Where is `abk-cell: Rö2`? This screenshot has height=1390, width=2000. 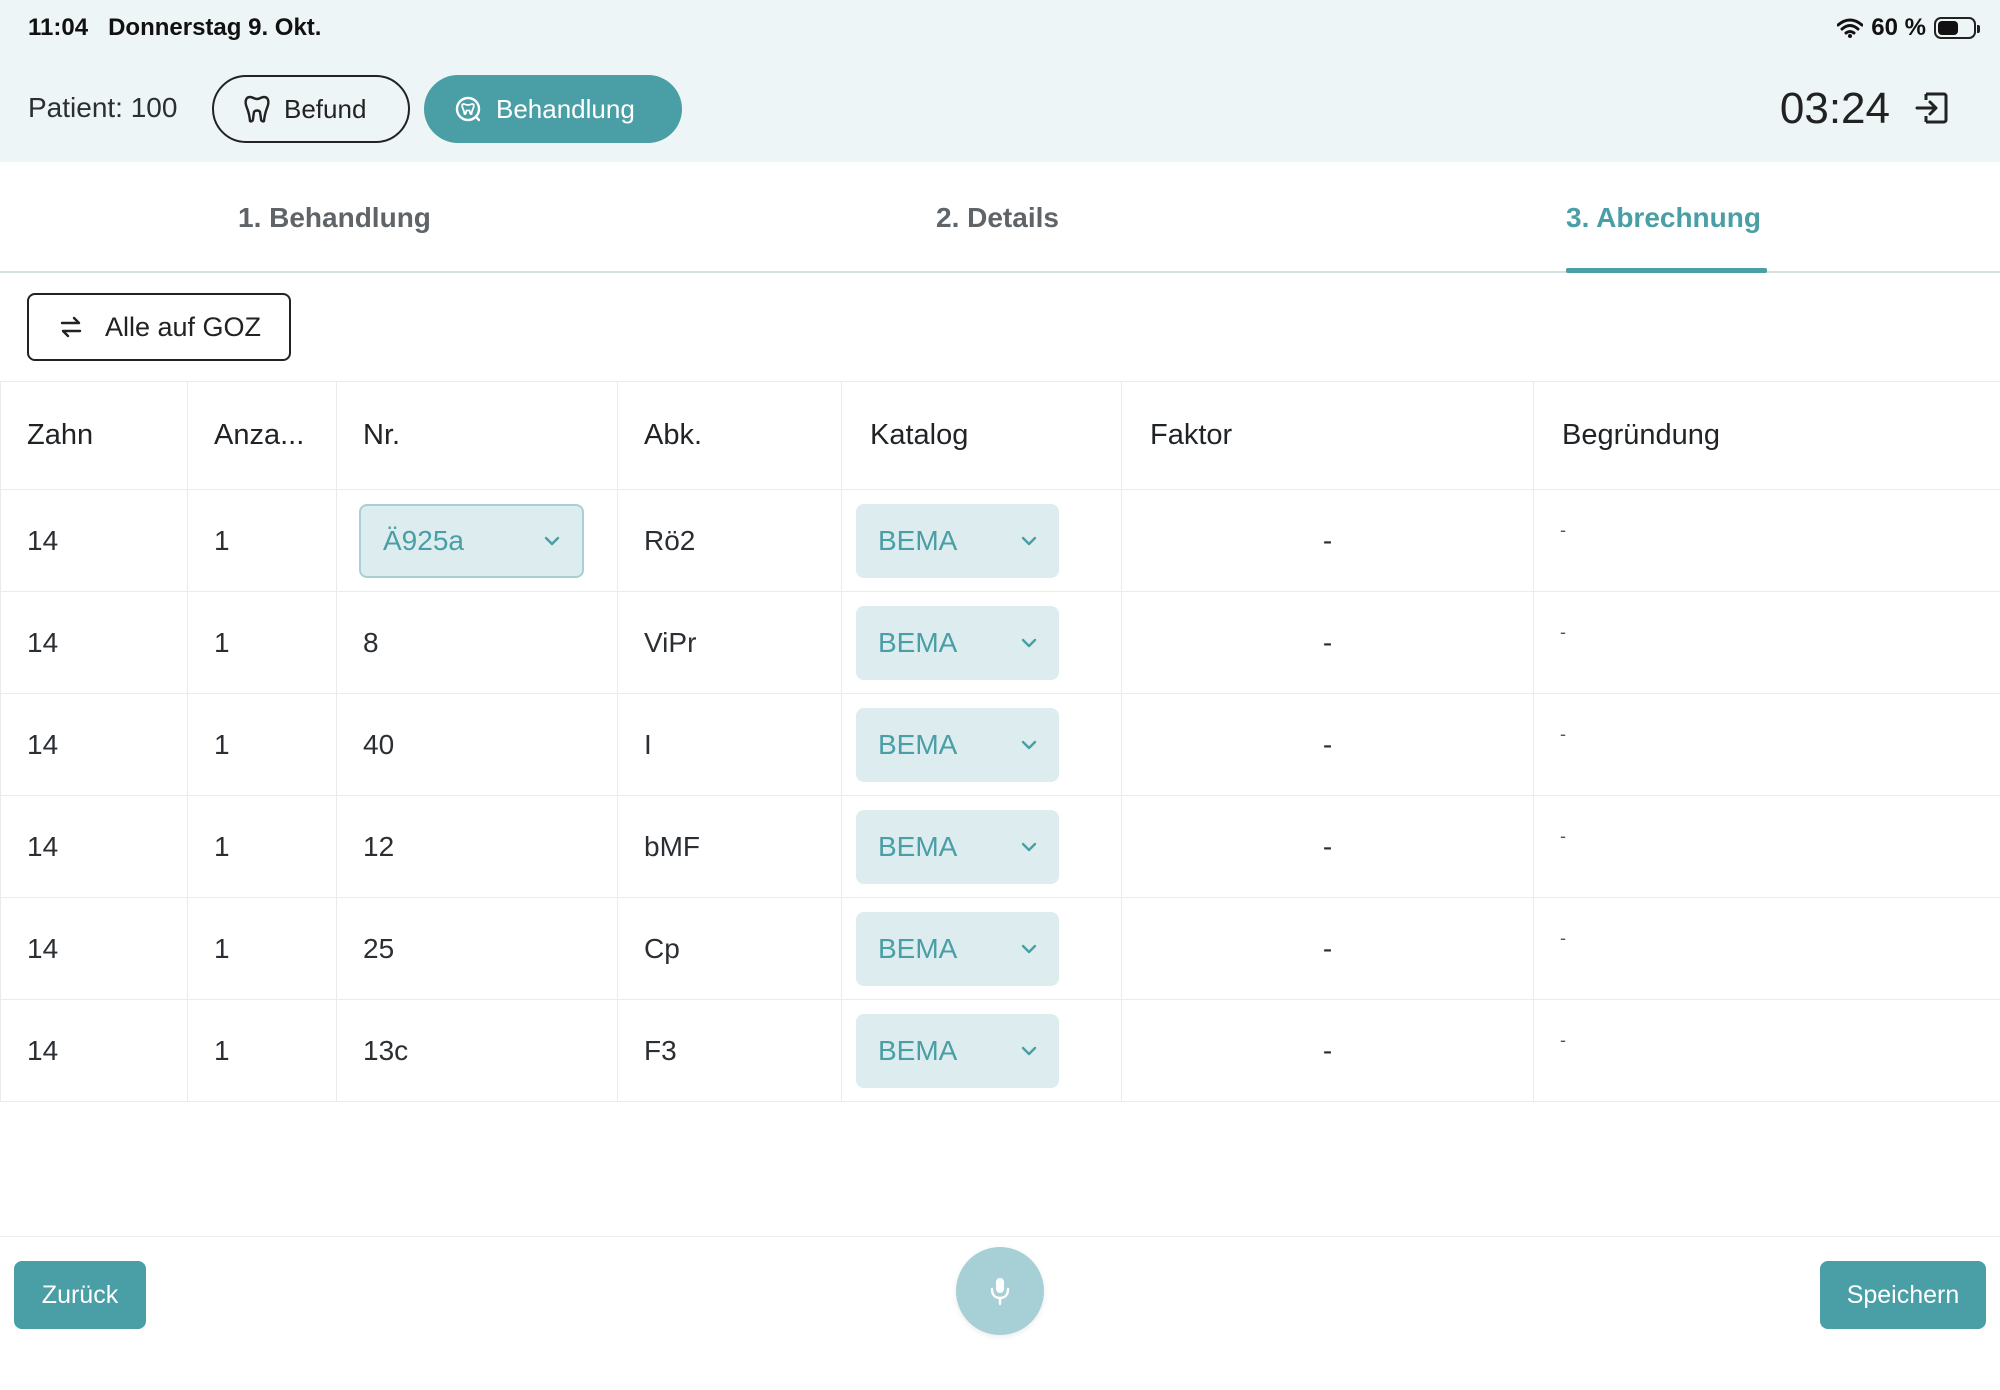 abk-cell: Rö2 is located at coordinates (729, 540).